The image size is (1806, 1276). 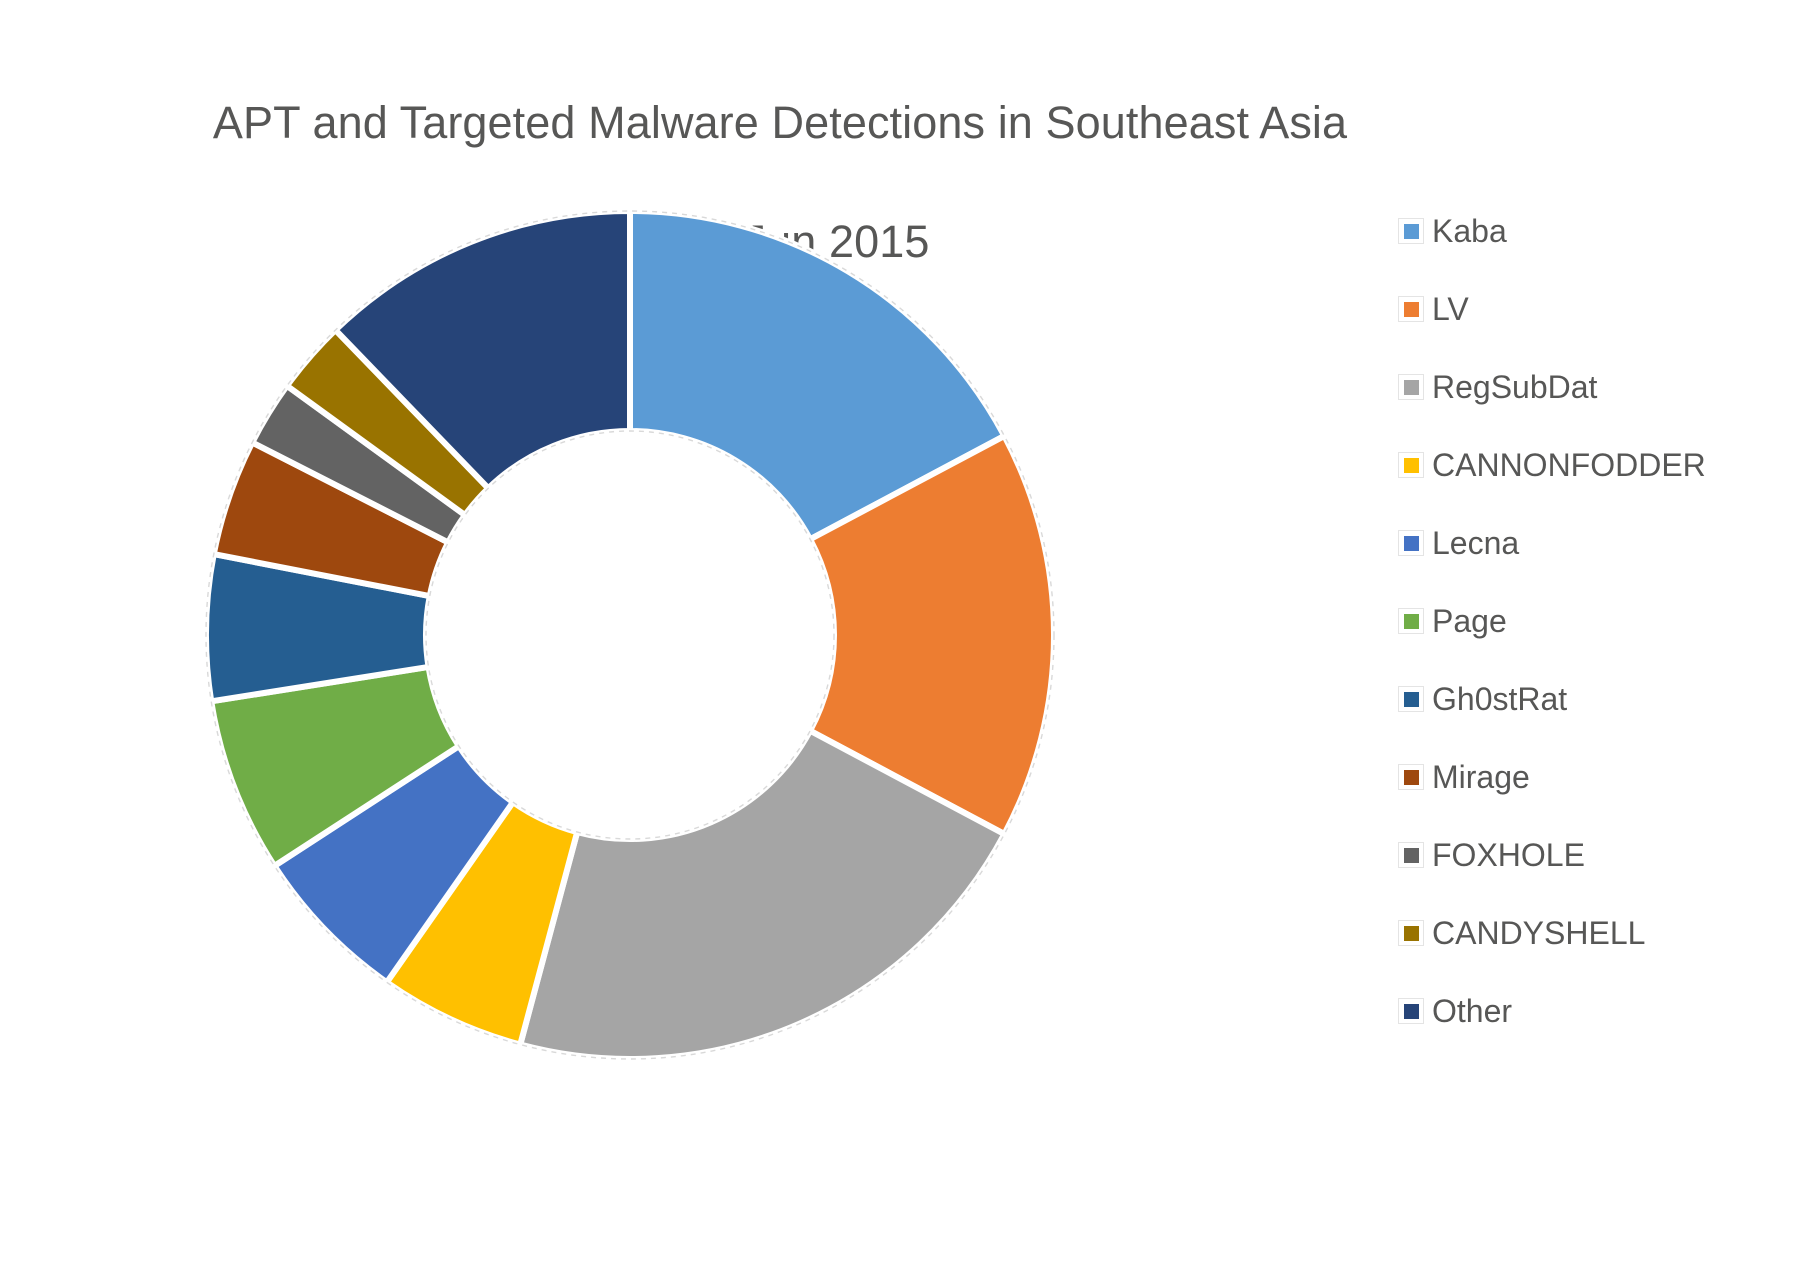 What do you see at coordinates (1481, 777) in the screenshot?
I see `legend-item-label: Mirage` at bounding box center [1481, 777].